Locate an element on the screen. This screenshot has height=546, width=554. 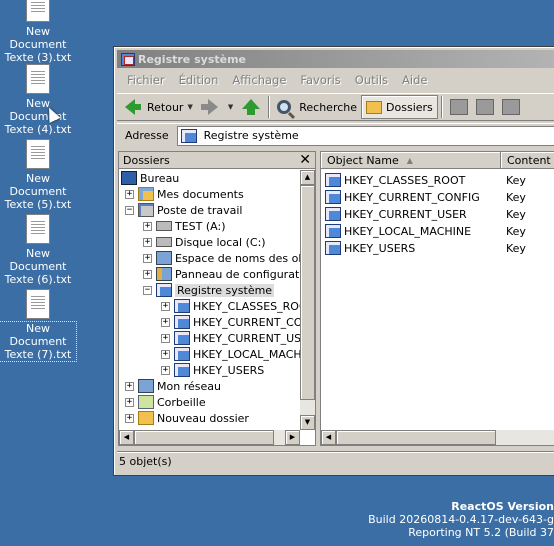
desktop-file-label: New Document Texte (5).txt is located at coordinates (38, 191).